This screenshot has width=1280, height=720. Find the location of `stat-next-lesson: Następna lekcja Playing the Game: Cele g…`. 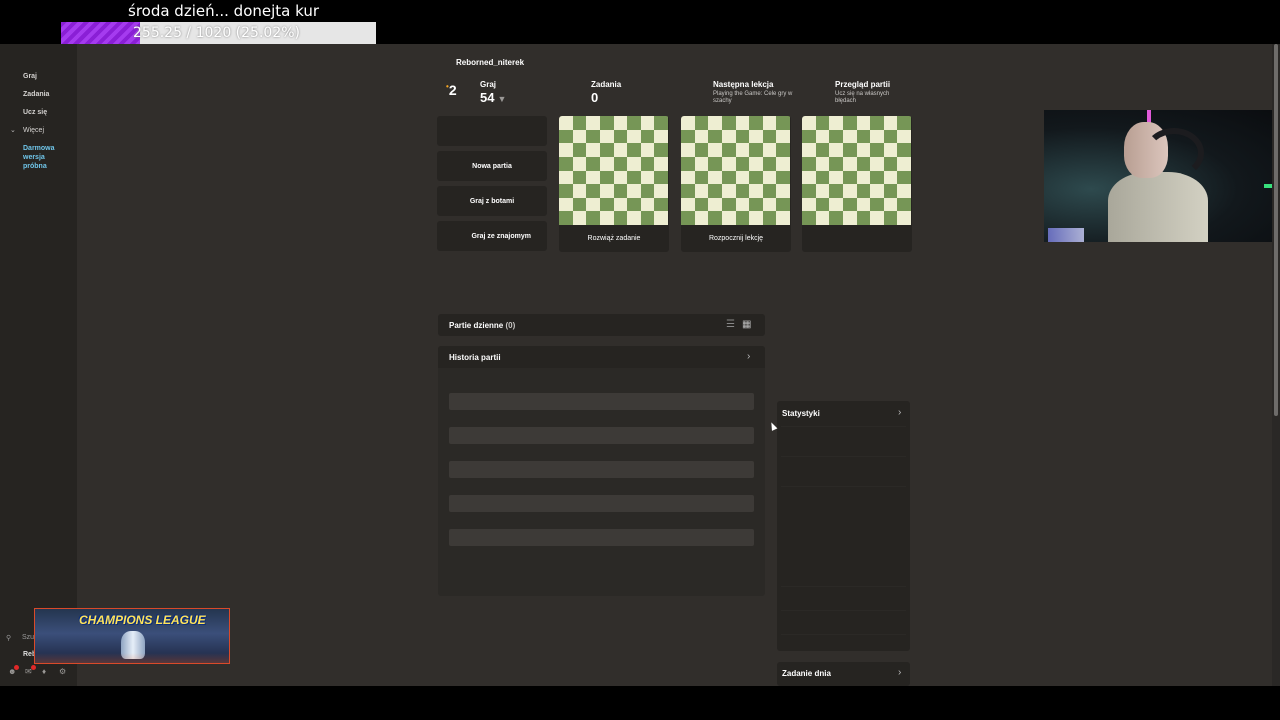

stat-next-lesson: Następna lekcja Playing the Game: Cele g… is located at coordinates (753, 92).